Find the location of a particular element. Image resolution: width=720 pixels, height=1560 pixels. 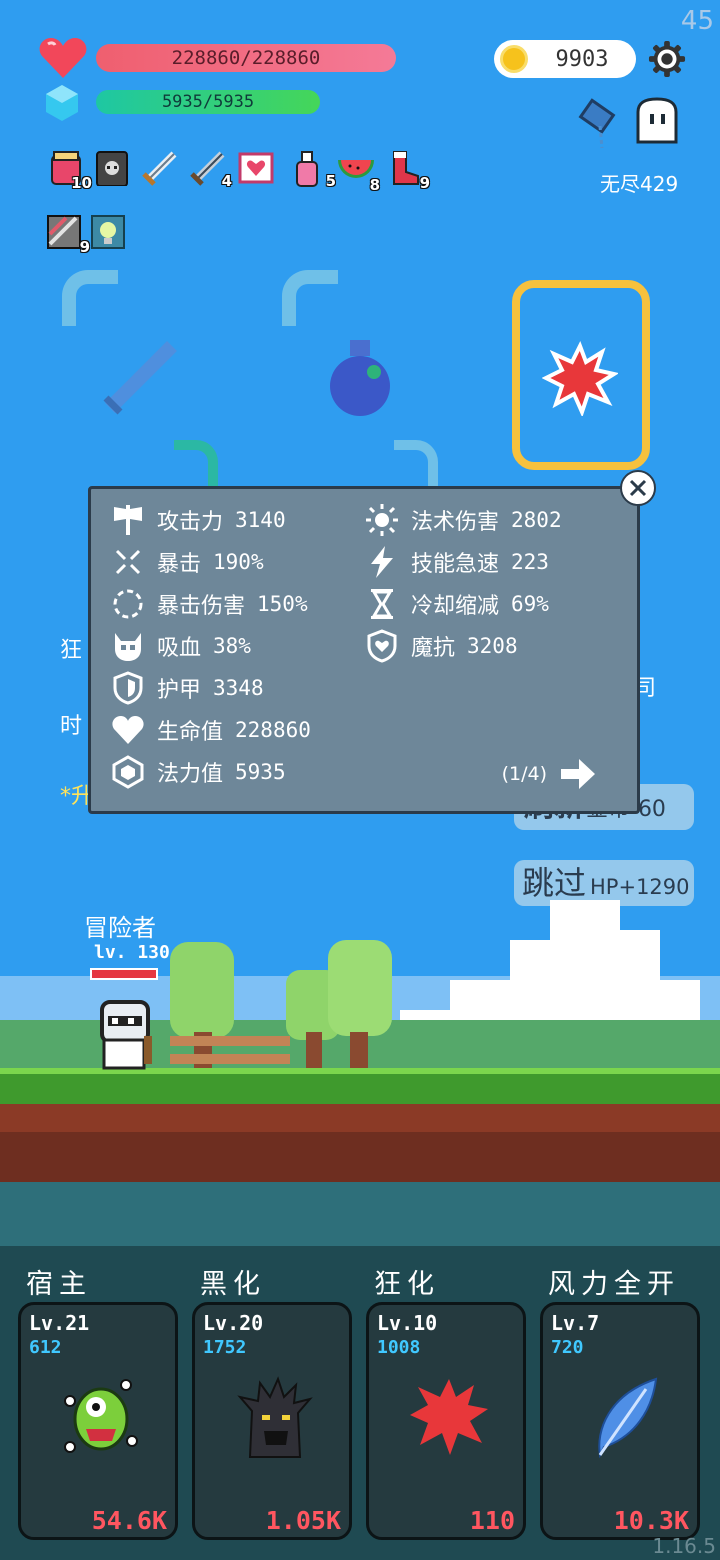

stat-crit-damage: 暴击伤害 150% is located at coordinates (209, 604).